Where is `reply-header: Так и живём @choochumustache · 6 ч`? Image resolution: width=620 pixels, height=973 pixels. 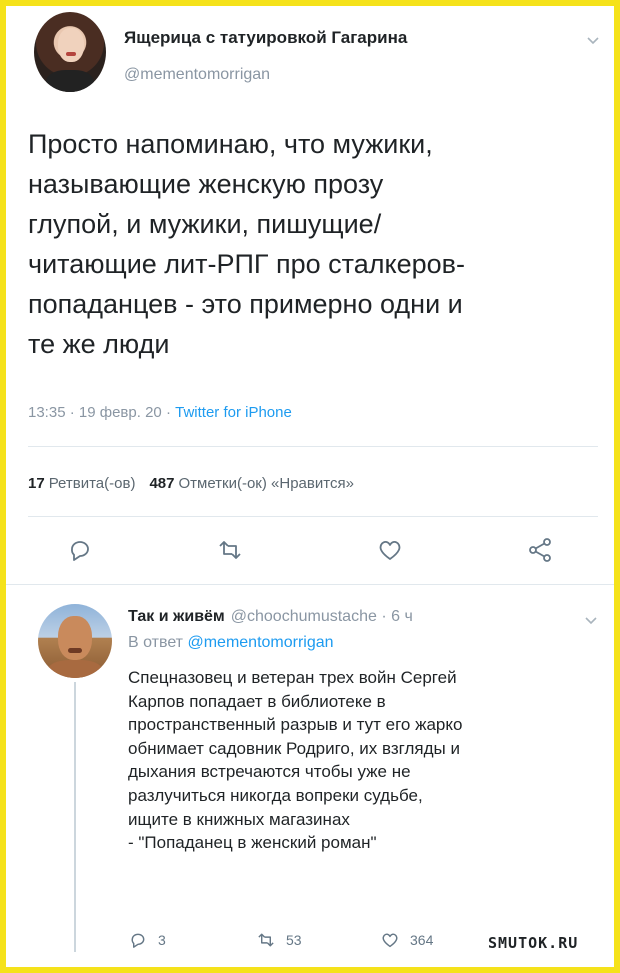
reply-header: Так и живём @choochumustache · 6 ч is located at coordinates (270, 617).